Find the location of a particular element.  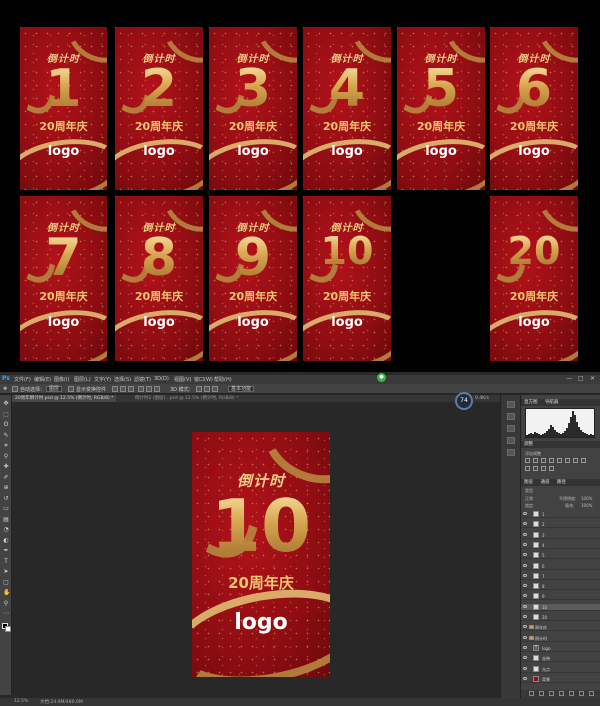

menu-item: 文件(F) is located at coordinates (22, 379).